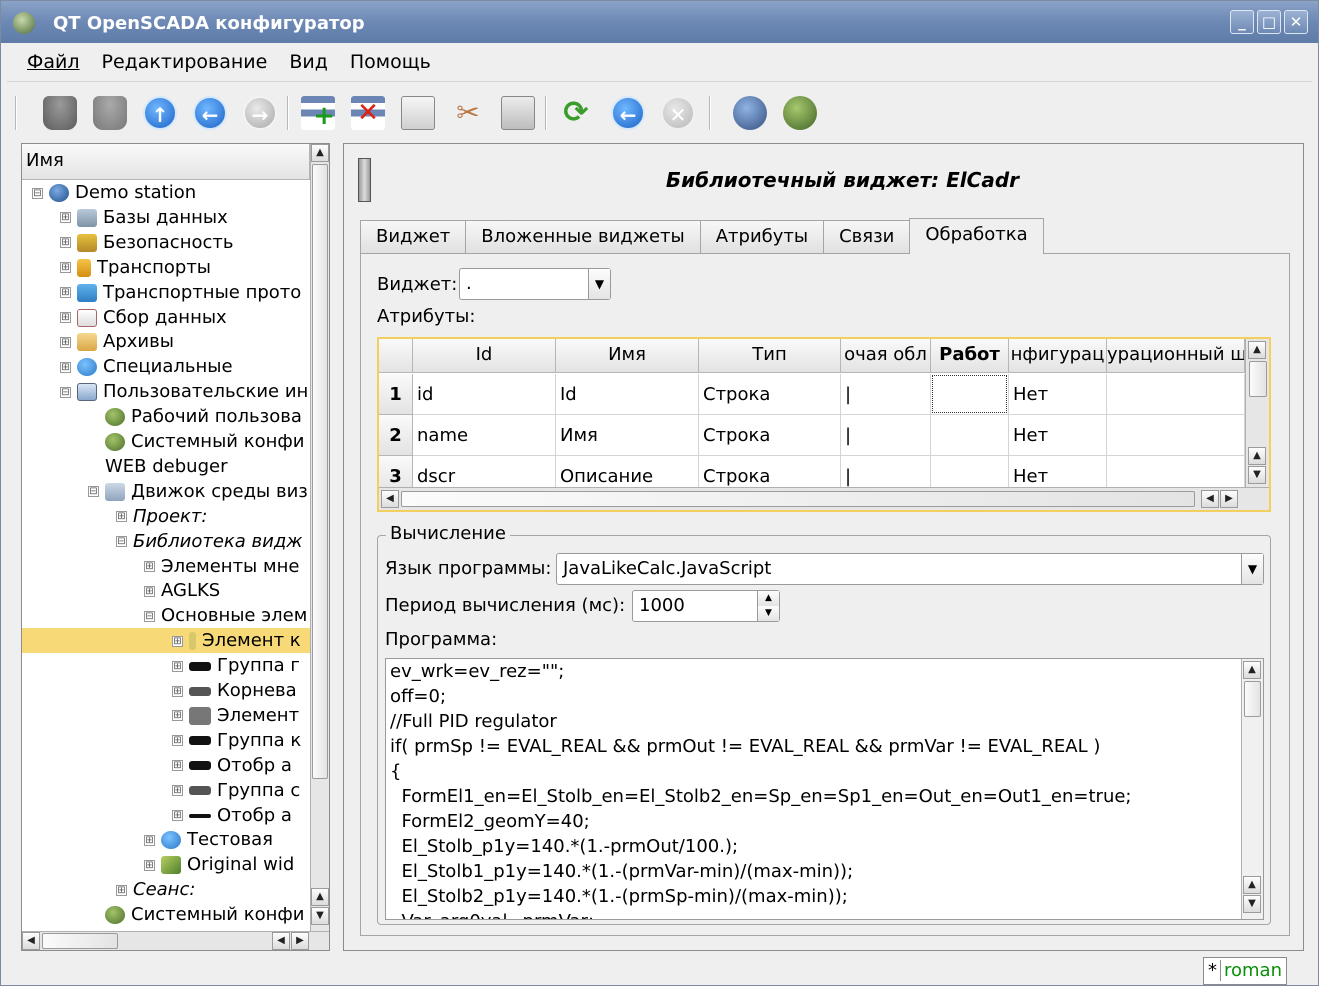 The height and width of the screenshot is (986, 1319). What do you see at coordinates (770, 356) in the screenshot?
I see `column-header: Тип` at bounding box center [770, 356].